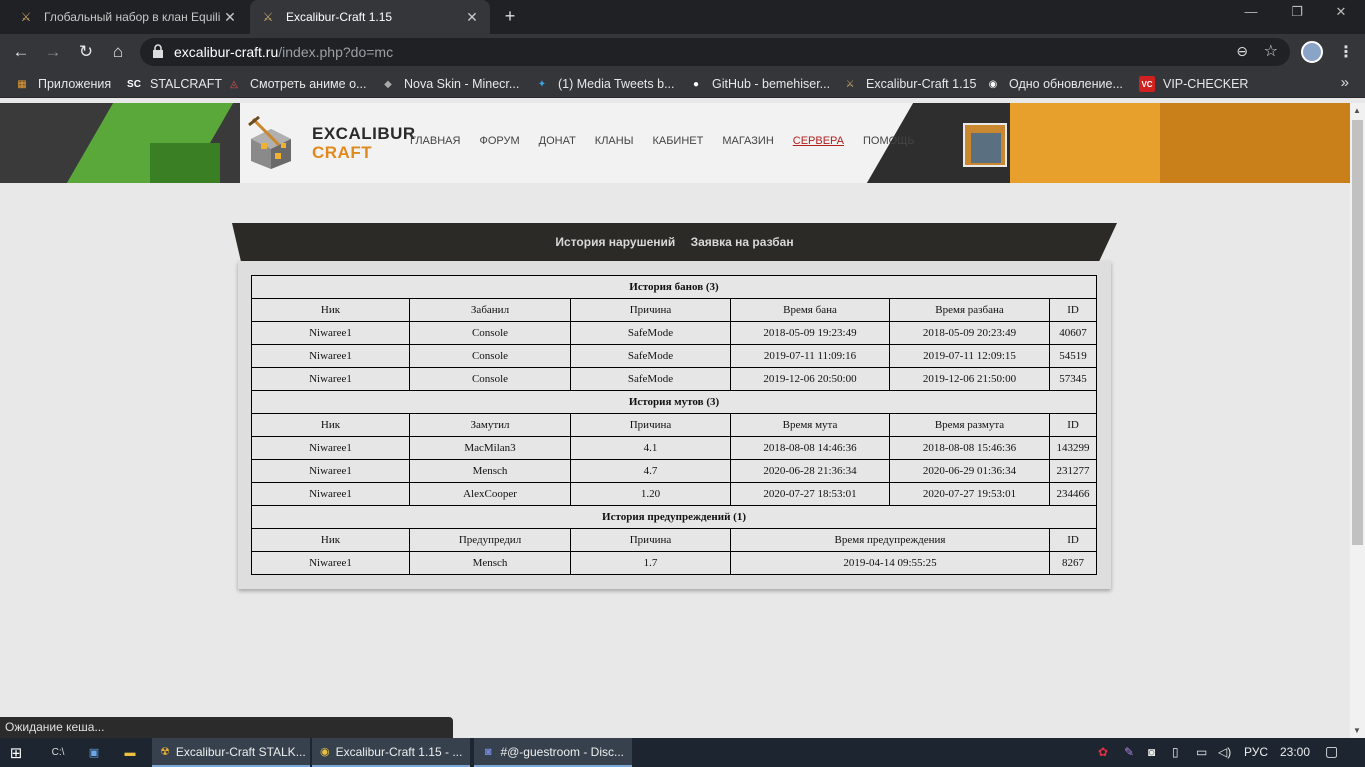 Image resolution: width=1365 pixels, height=767 pixels. Describe the element at coordinates (1271, 51) in the screenshot. I see `bookmark-star-icon: ☆` at that location.